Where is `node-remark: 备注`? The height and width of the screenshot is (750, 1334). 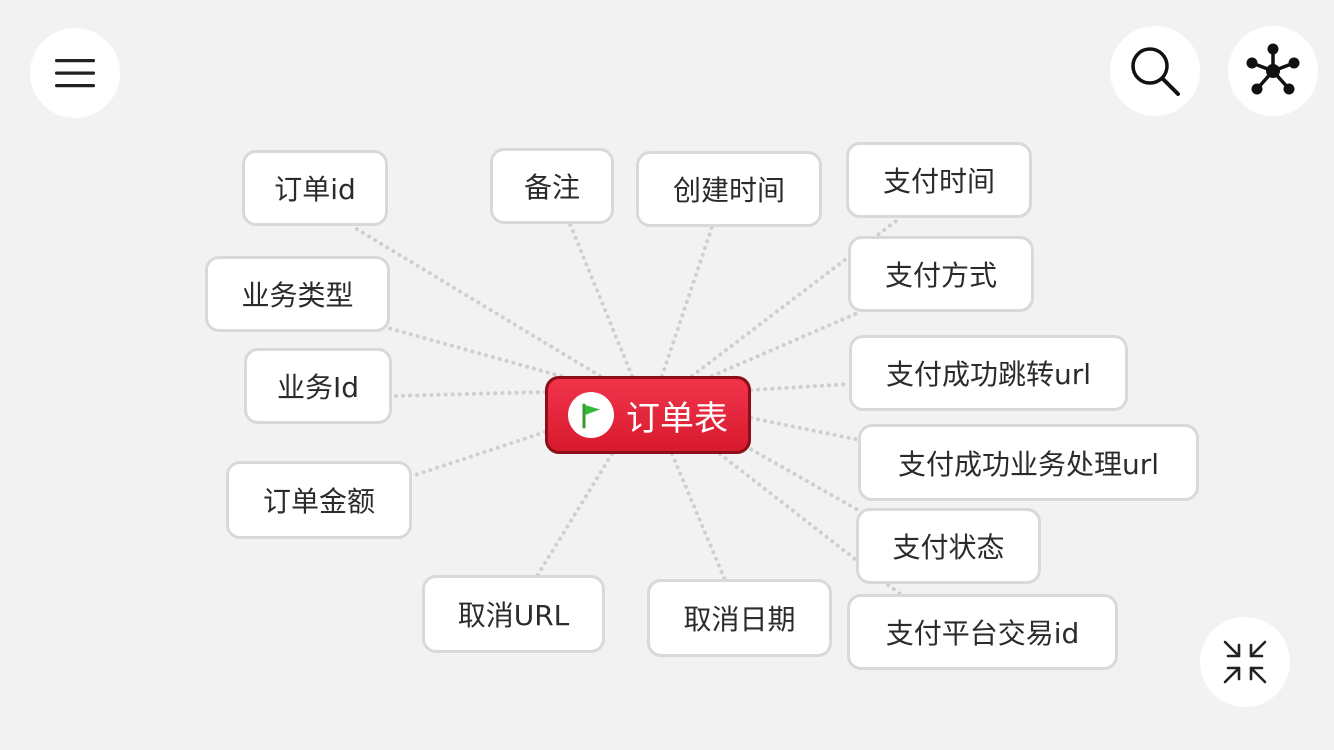 node-remark: 备注 is located at coordinates (552, 186).